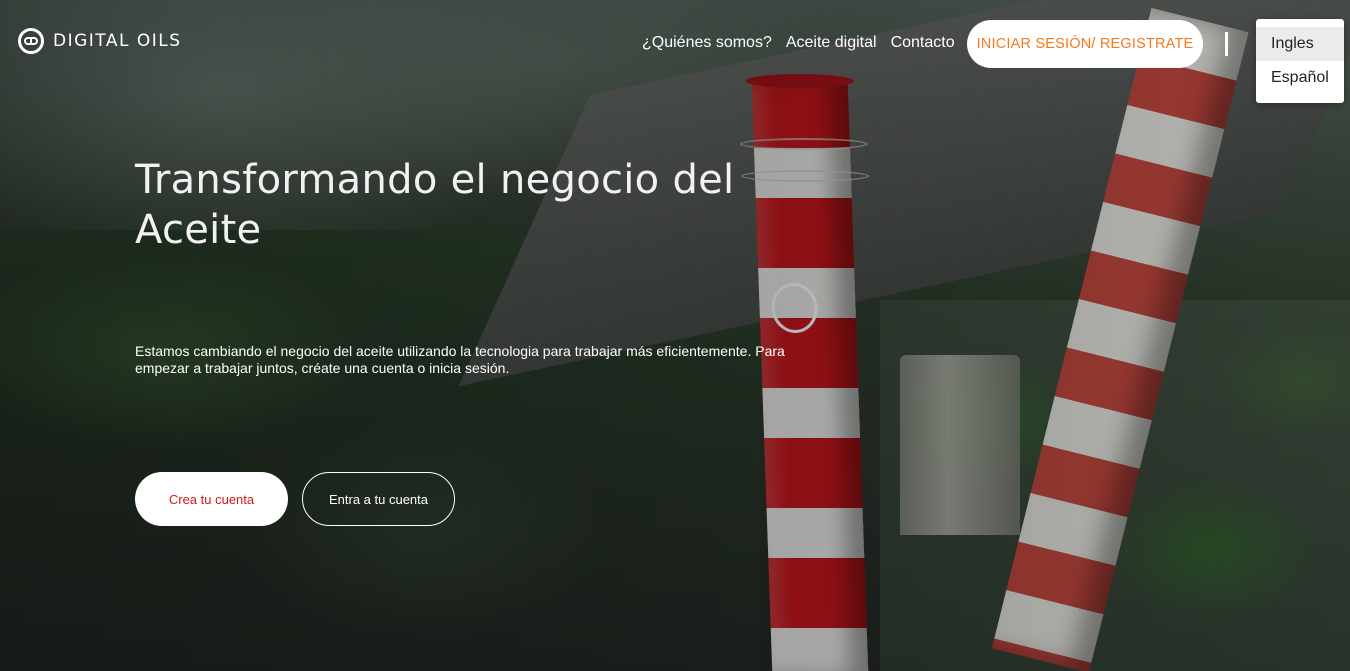  I want to click on main-nav: ¿Quiénes somos? Aceite digital Contacto, so click(798, 43).